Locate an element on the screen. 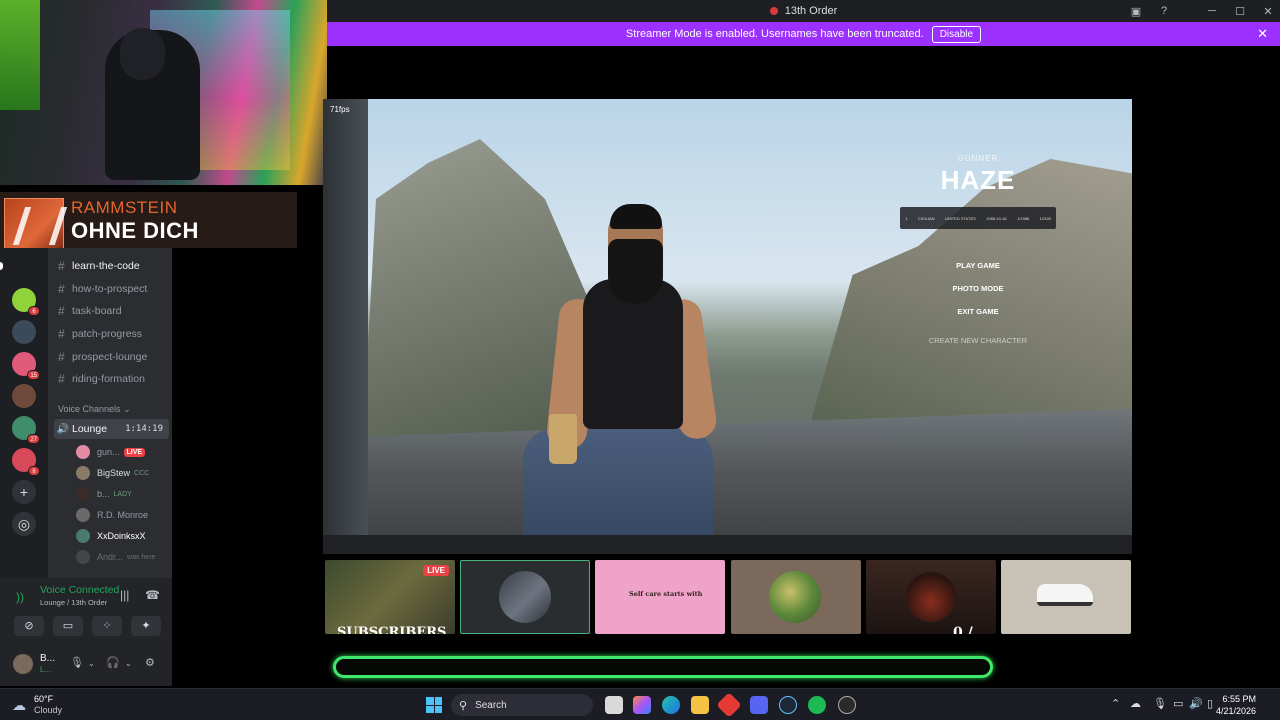 This screenshot has height=720, width=1280. file-explorer-icon is located at coordinates (700, 705).